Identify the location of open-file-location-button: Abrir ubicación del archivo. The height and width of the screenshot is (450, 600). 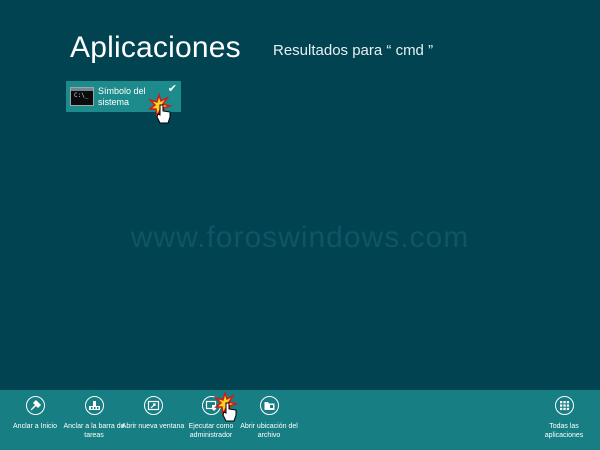
(269, 418).